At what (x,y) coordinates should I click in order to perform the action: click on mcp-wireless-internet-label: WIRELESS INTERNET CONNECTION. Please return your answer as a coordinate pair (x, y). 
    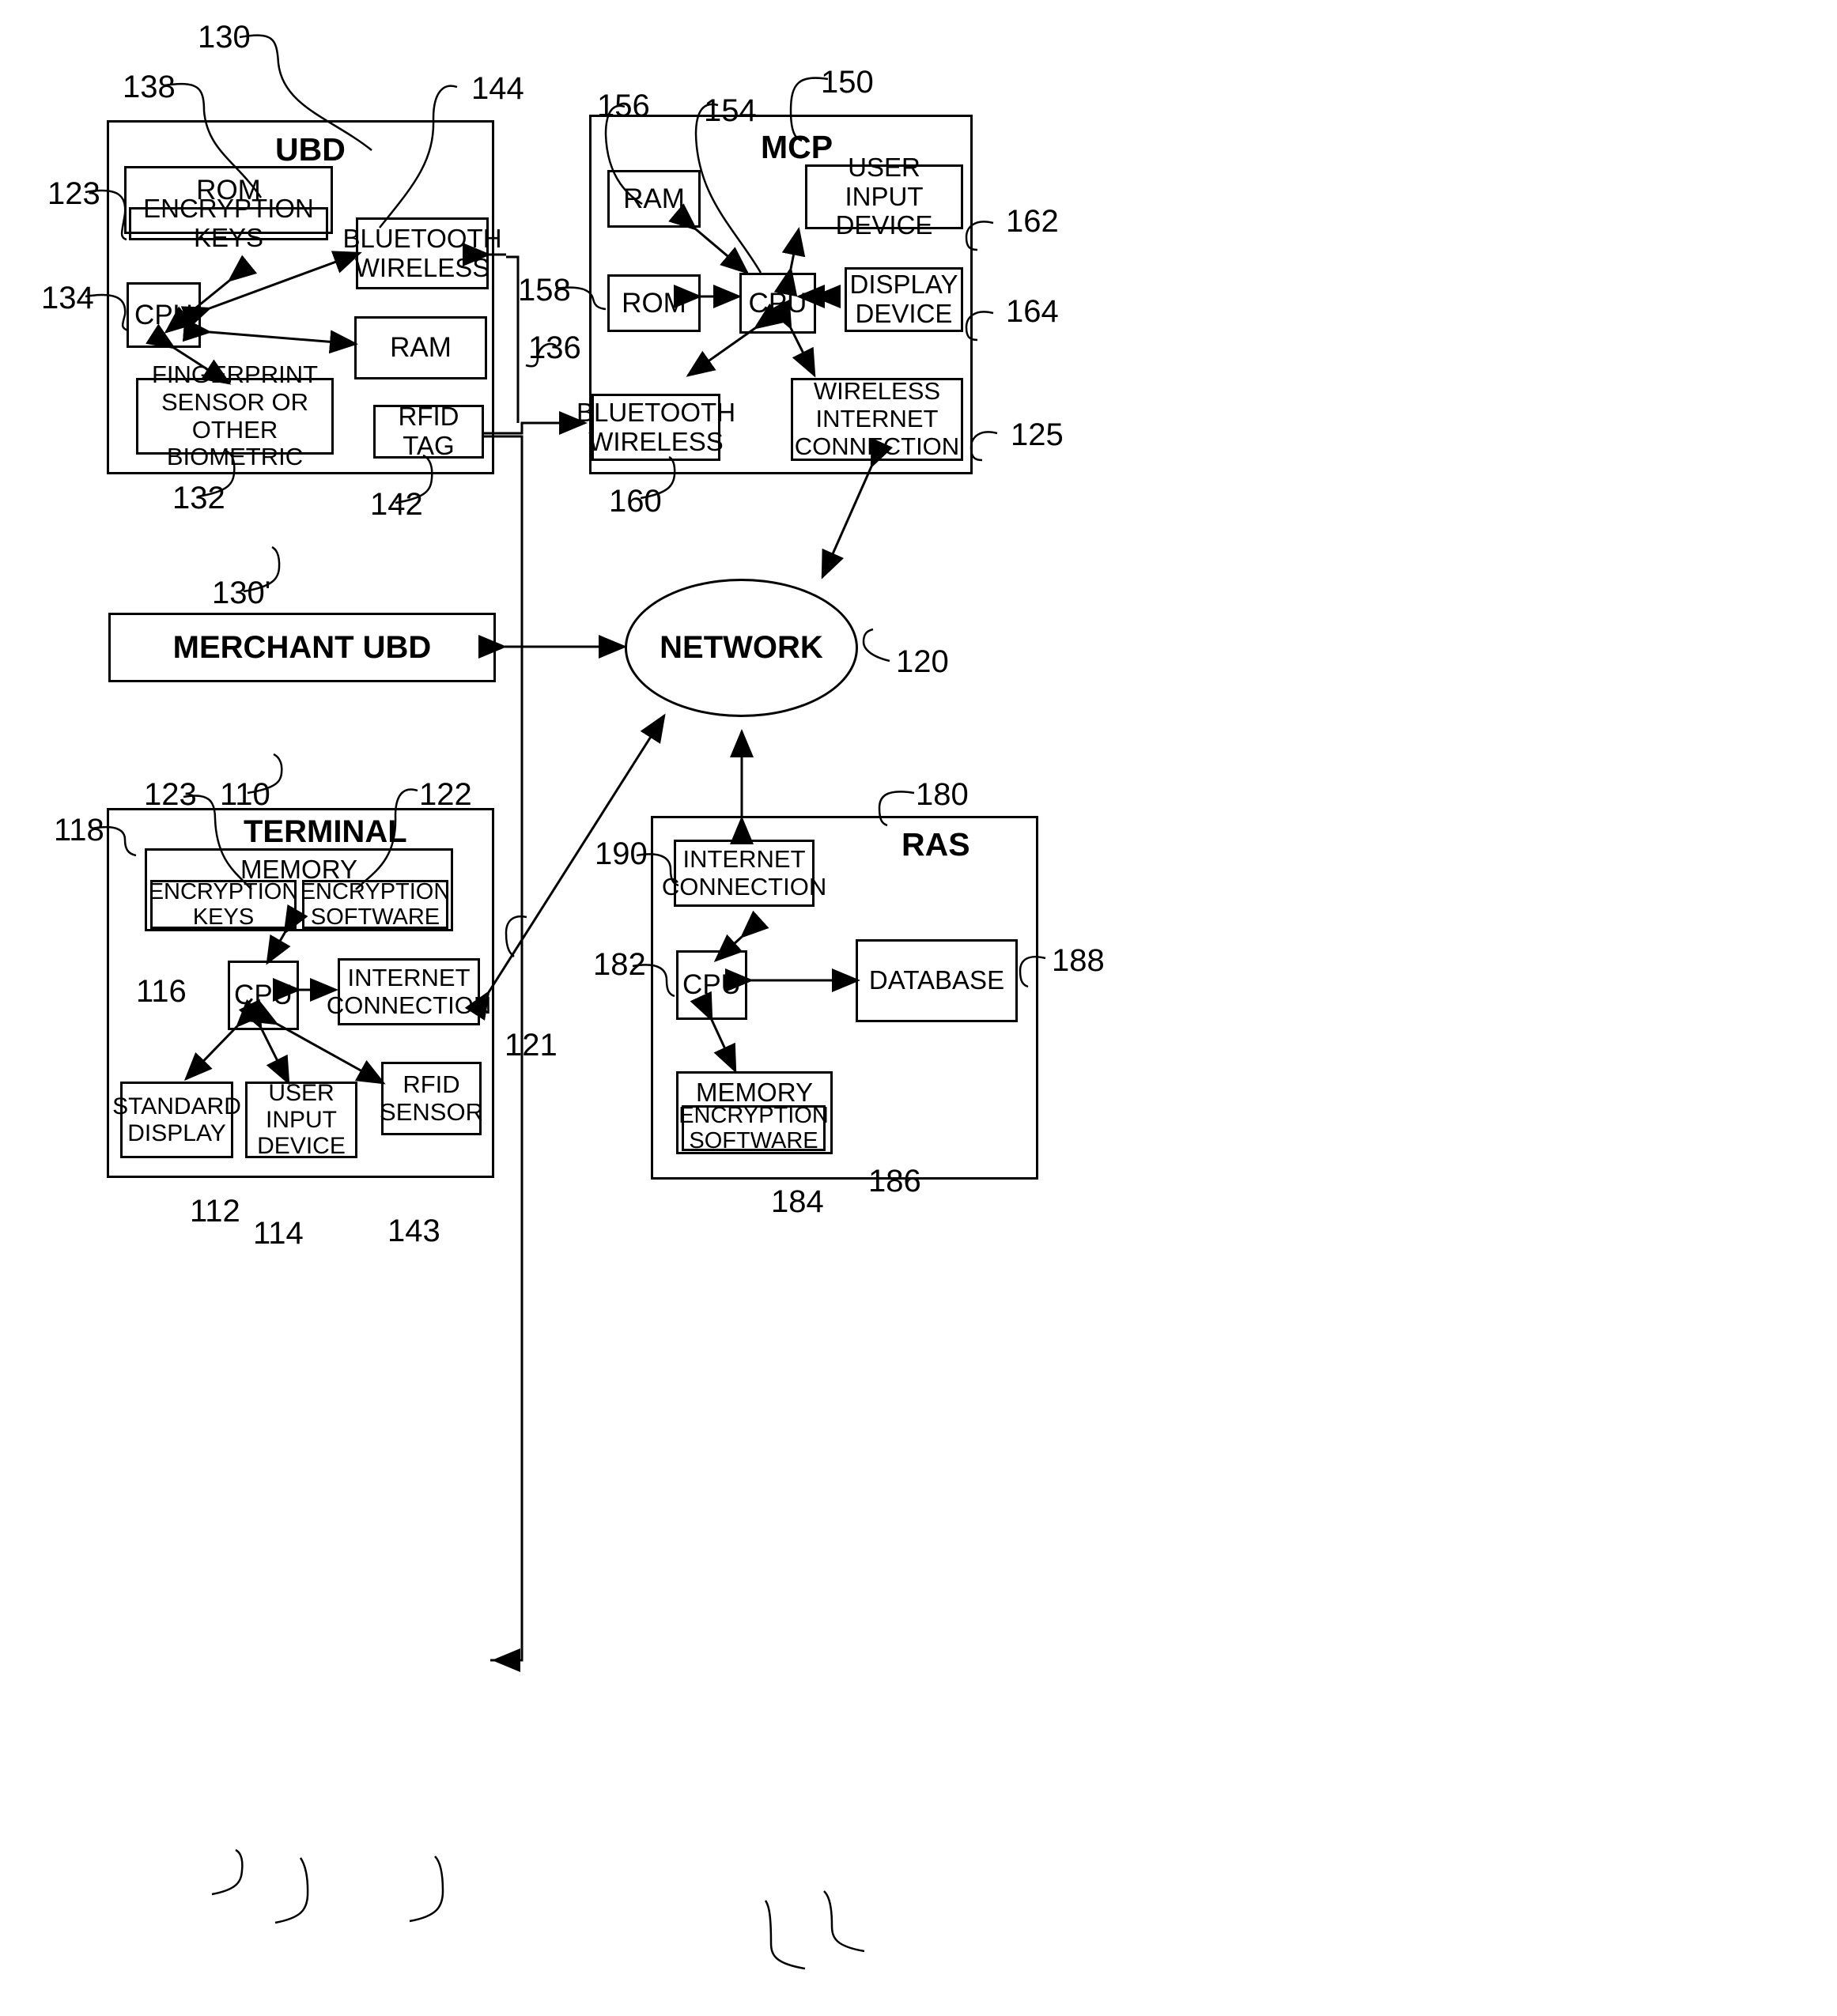
    Looking at the image, I should click on (877, 418).